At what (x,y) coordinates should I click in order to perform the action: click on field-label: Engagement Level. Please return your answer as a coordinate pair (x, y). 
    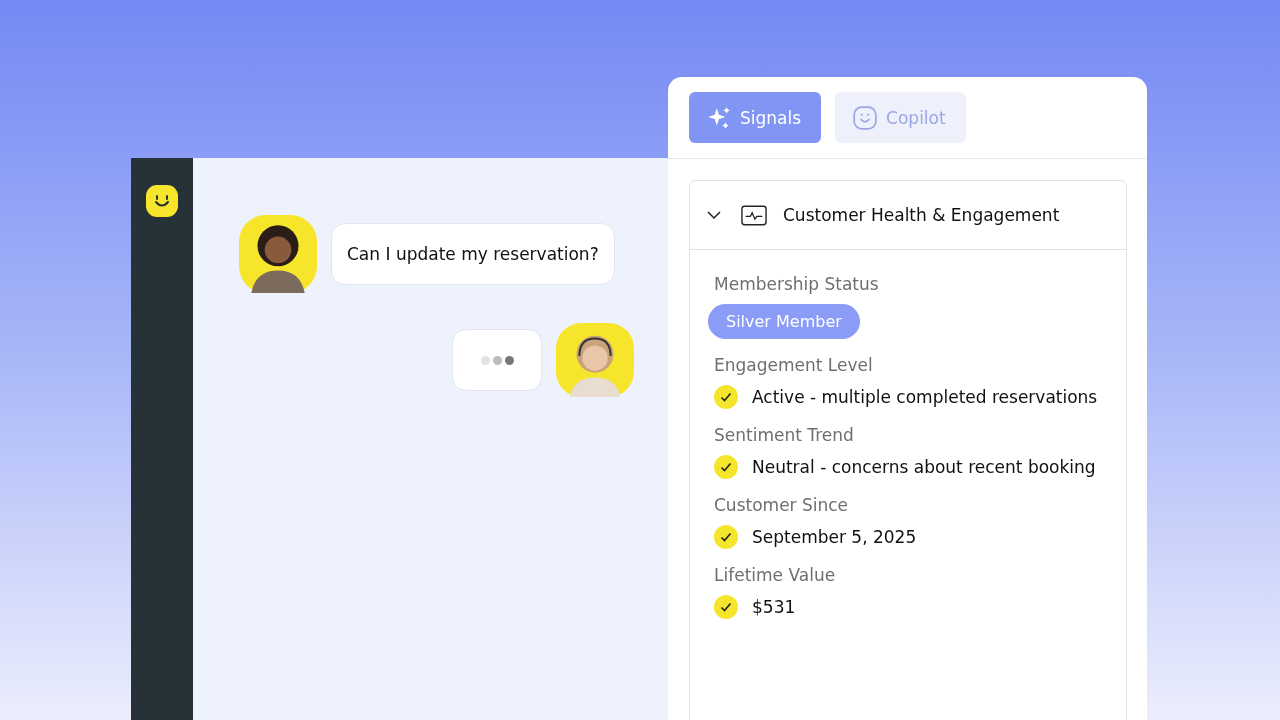
    Looking at the image, I should click on (793, 365).